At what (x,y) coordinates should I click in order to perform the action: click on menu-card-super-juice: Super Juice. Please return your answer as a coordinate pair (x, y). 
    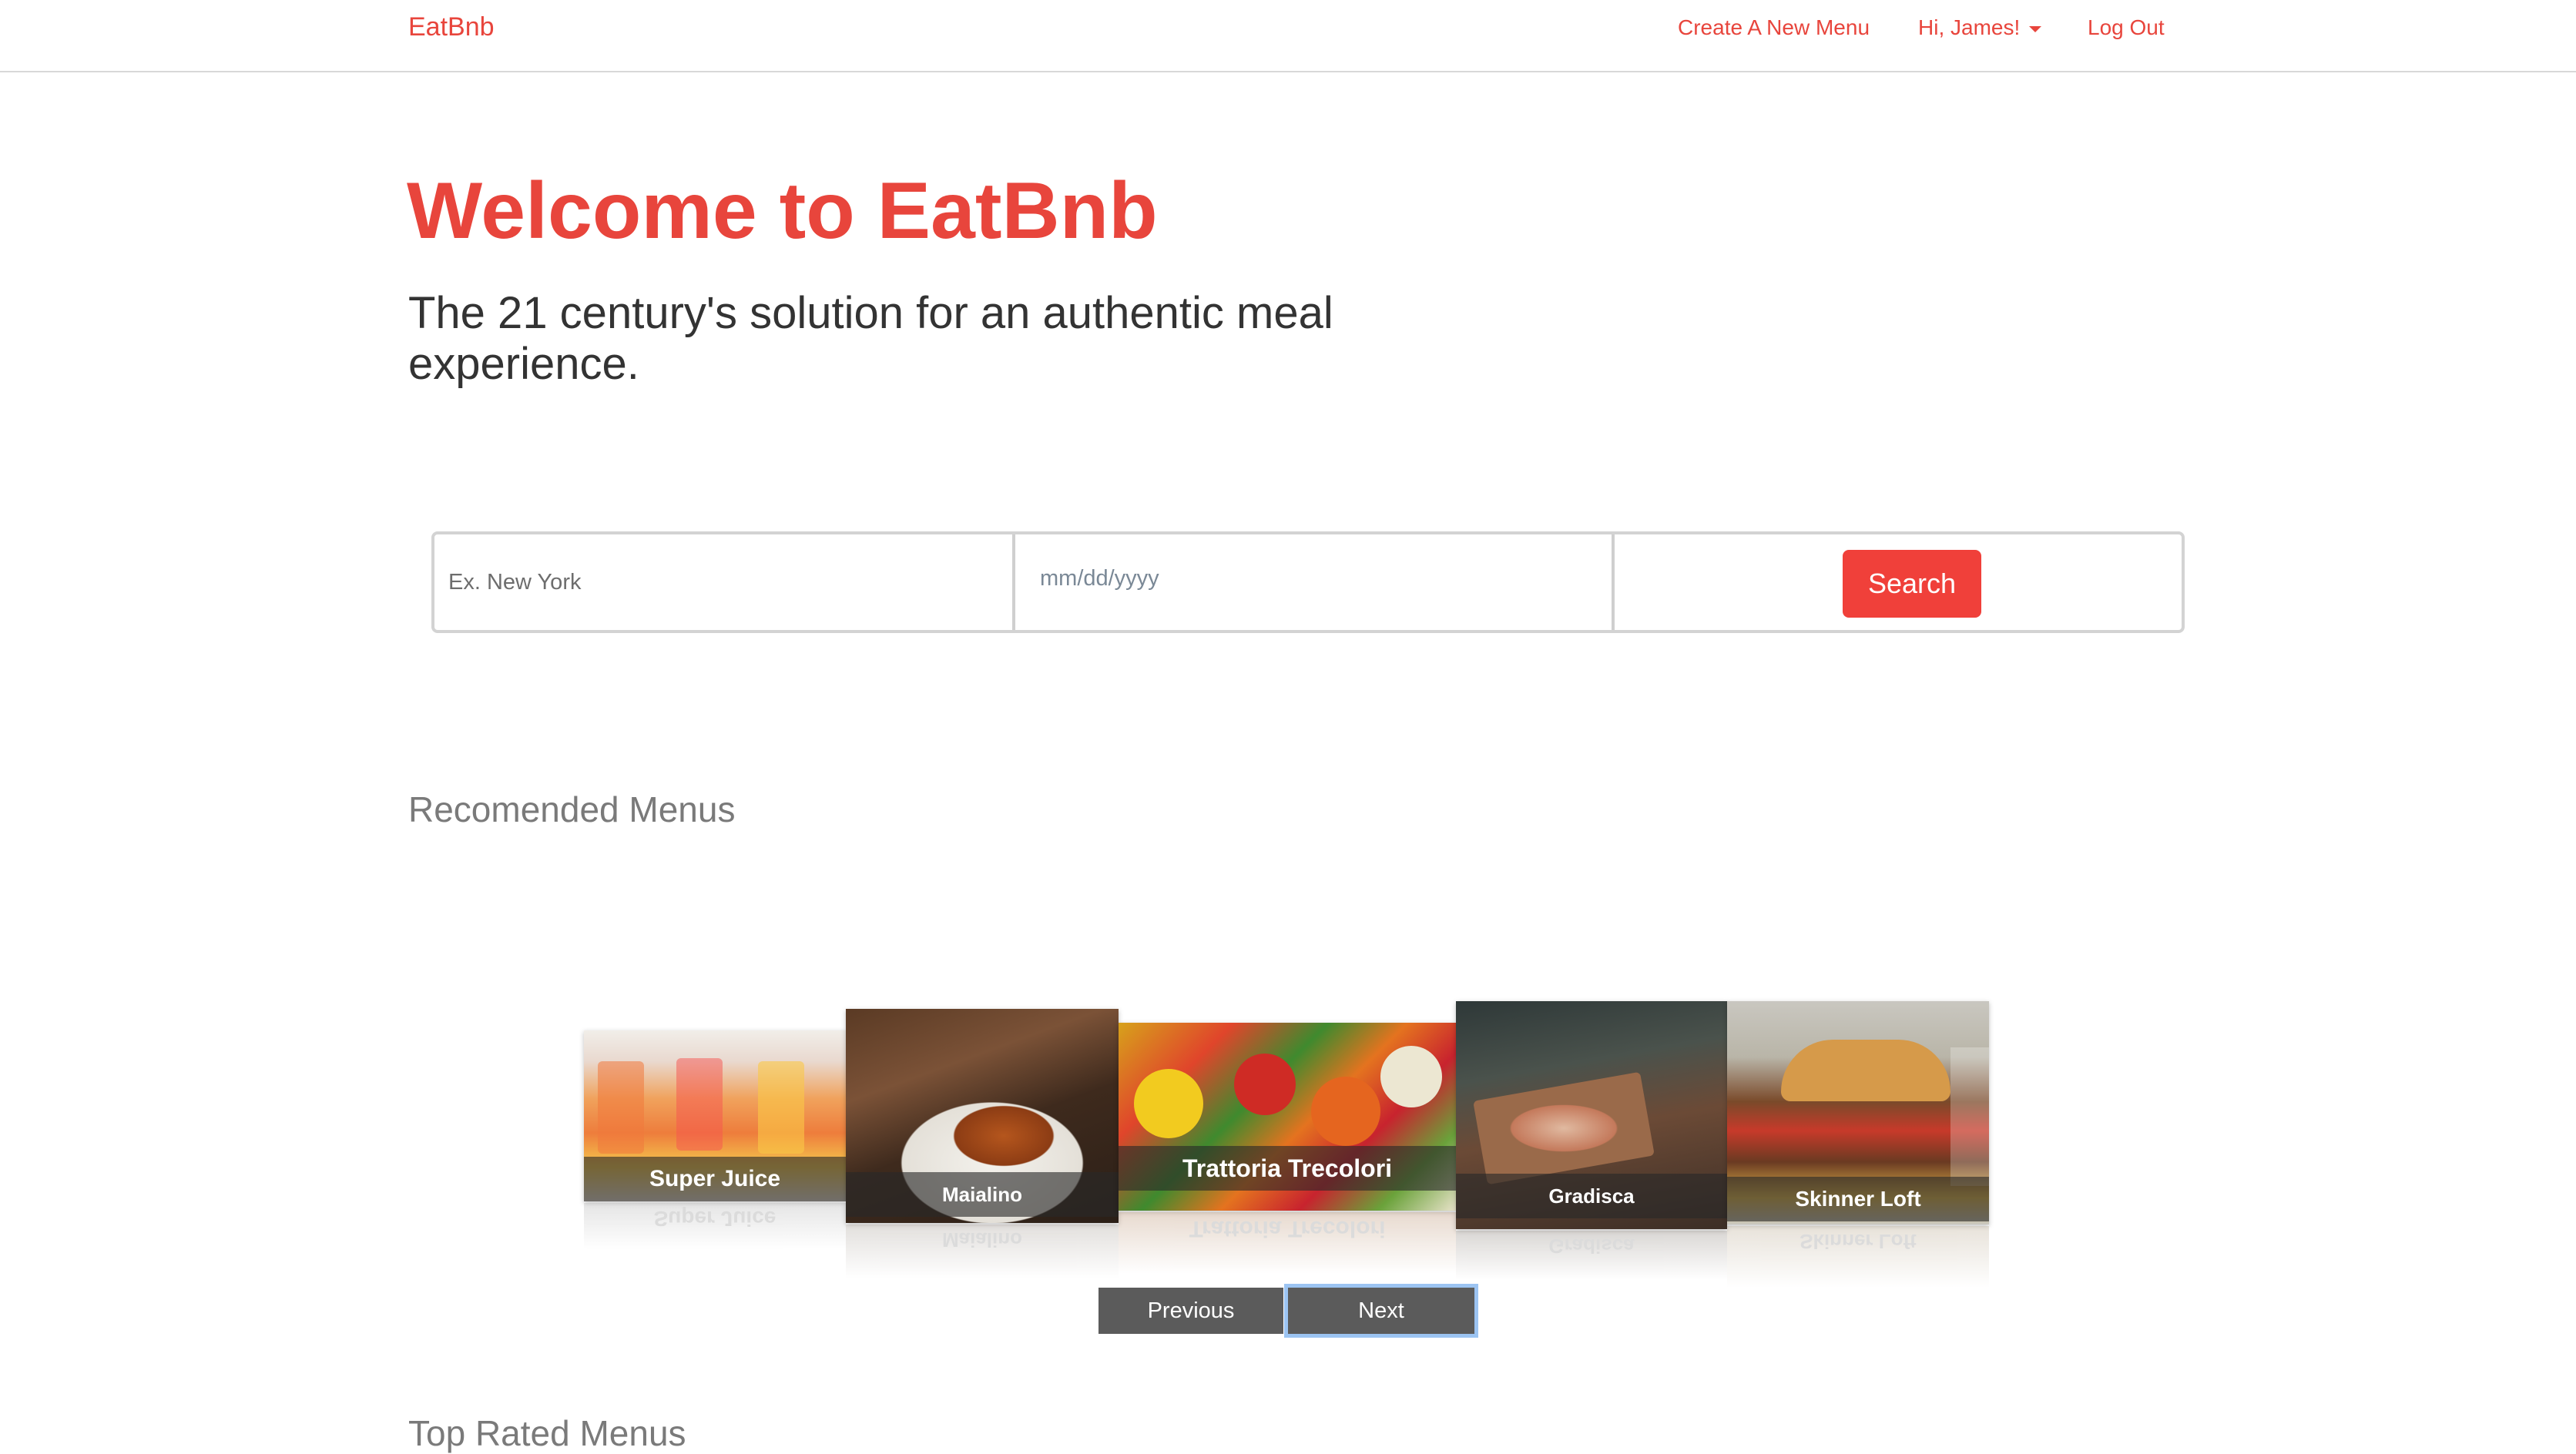
    Looking at the image, I should click on (715, 1115).